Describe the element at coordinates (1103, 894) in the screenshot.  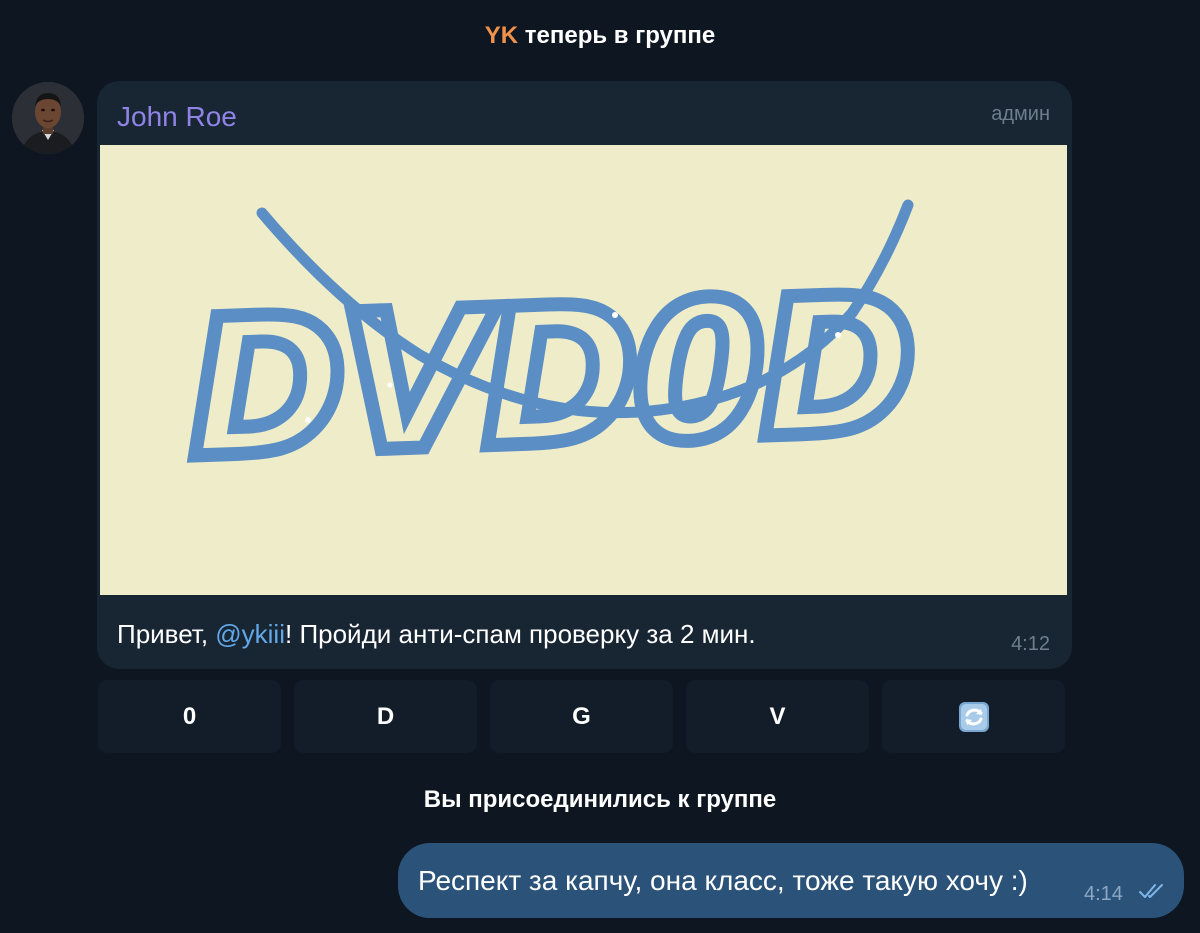
I see `own-message-time: 4:14` at that location.